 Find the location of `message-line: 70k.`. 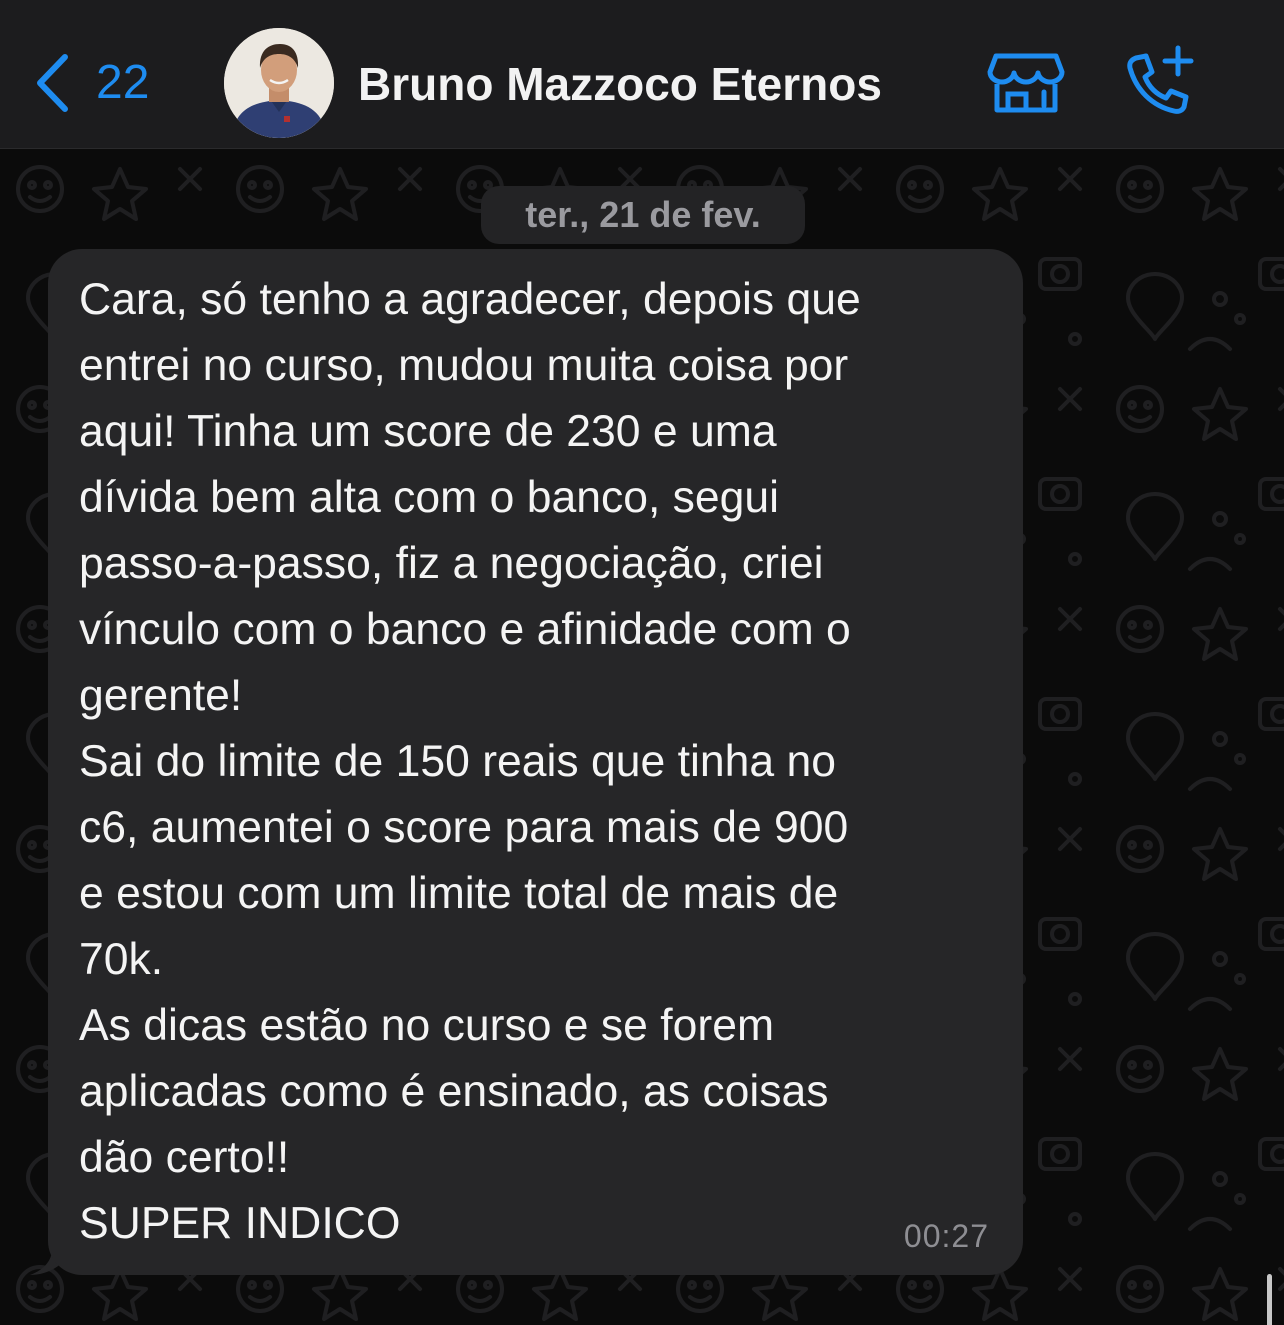

message-line: 70k. is located at coordinates (121, 959).